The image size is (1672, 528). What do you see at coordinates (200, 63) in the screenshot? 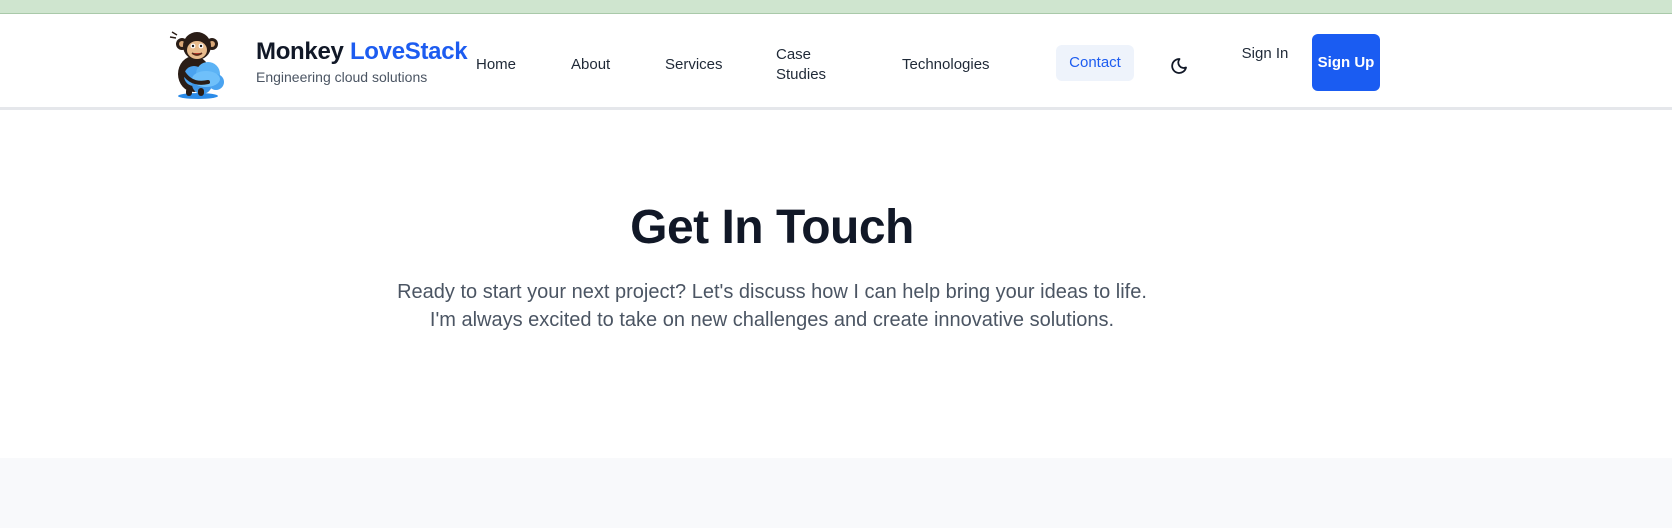
I see `monkey-logo-icon` at bounding box center [200, 63].